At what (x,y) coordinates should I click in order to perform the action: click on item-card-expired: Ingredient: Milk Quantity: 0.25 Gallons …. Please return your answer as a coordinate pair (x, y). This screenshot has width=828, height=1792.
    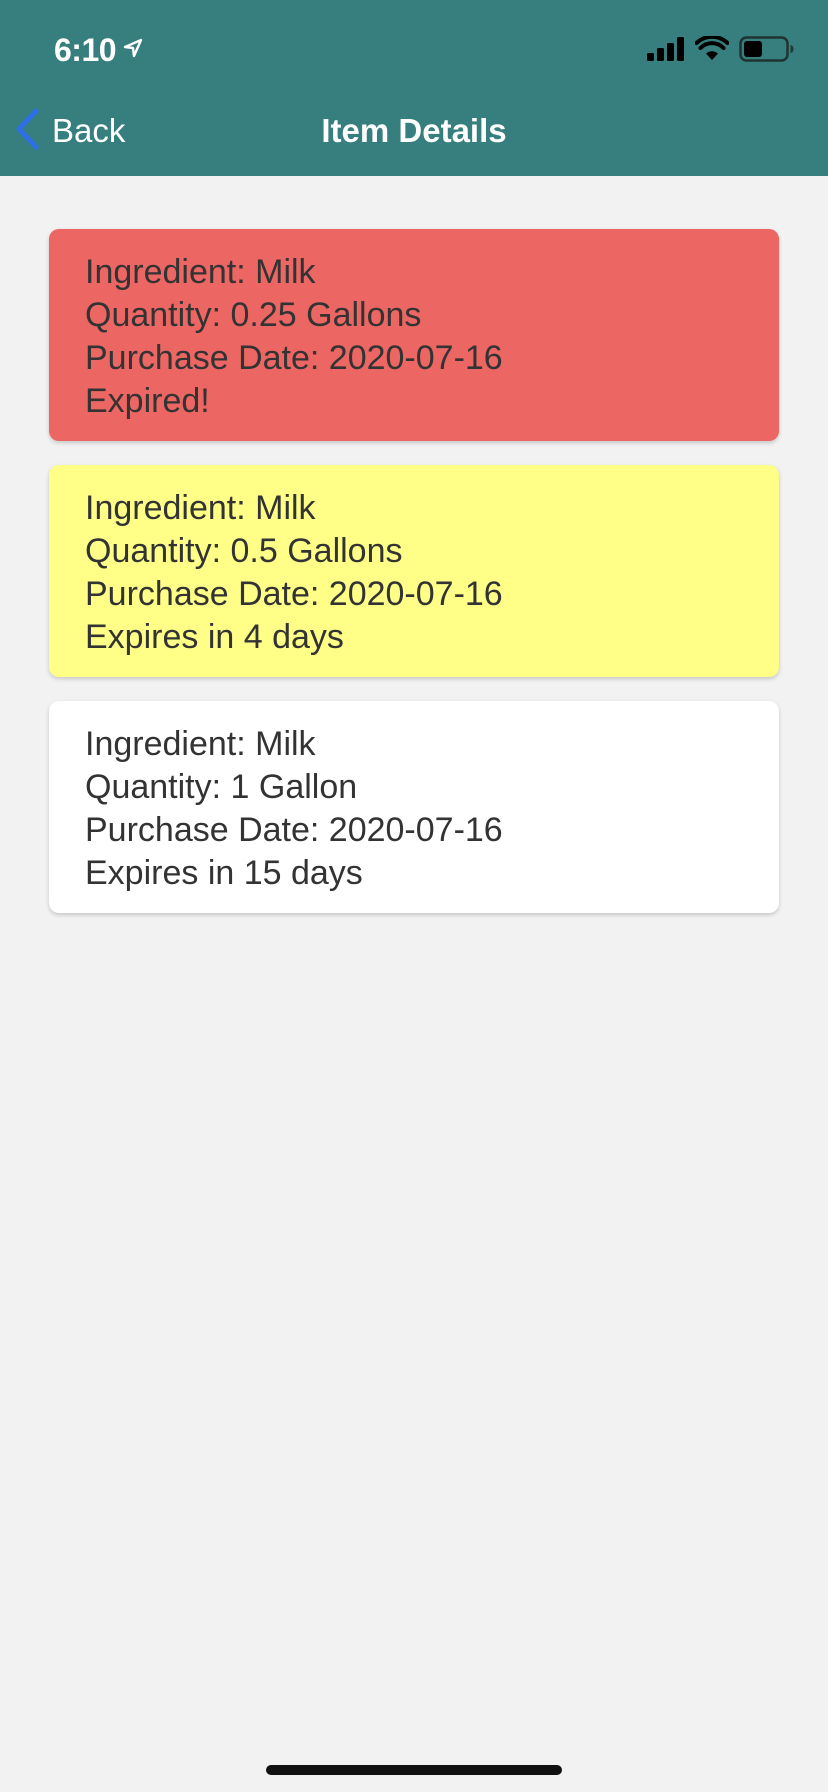
    Looking at the image, I should click on (414, 335).